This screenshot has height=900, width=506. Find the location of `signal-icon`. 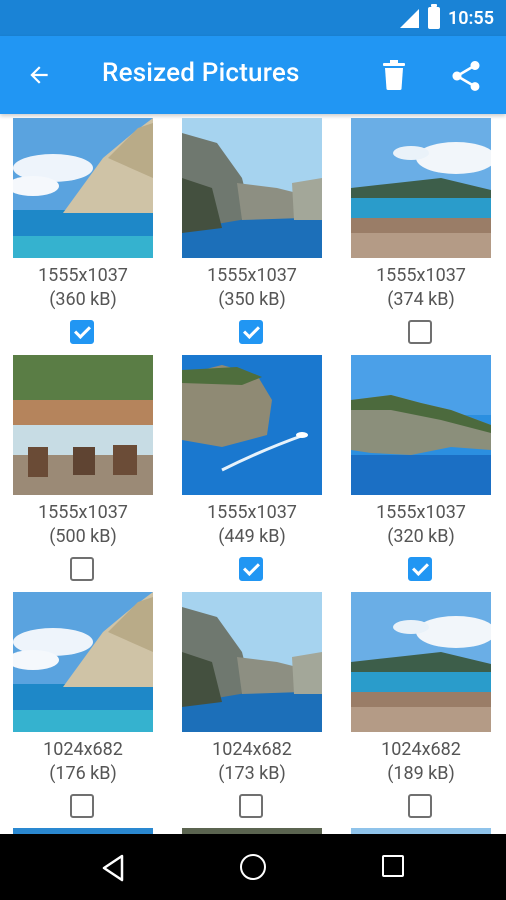

signal-icon is located at coordinates (409, 18).